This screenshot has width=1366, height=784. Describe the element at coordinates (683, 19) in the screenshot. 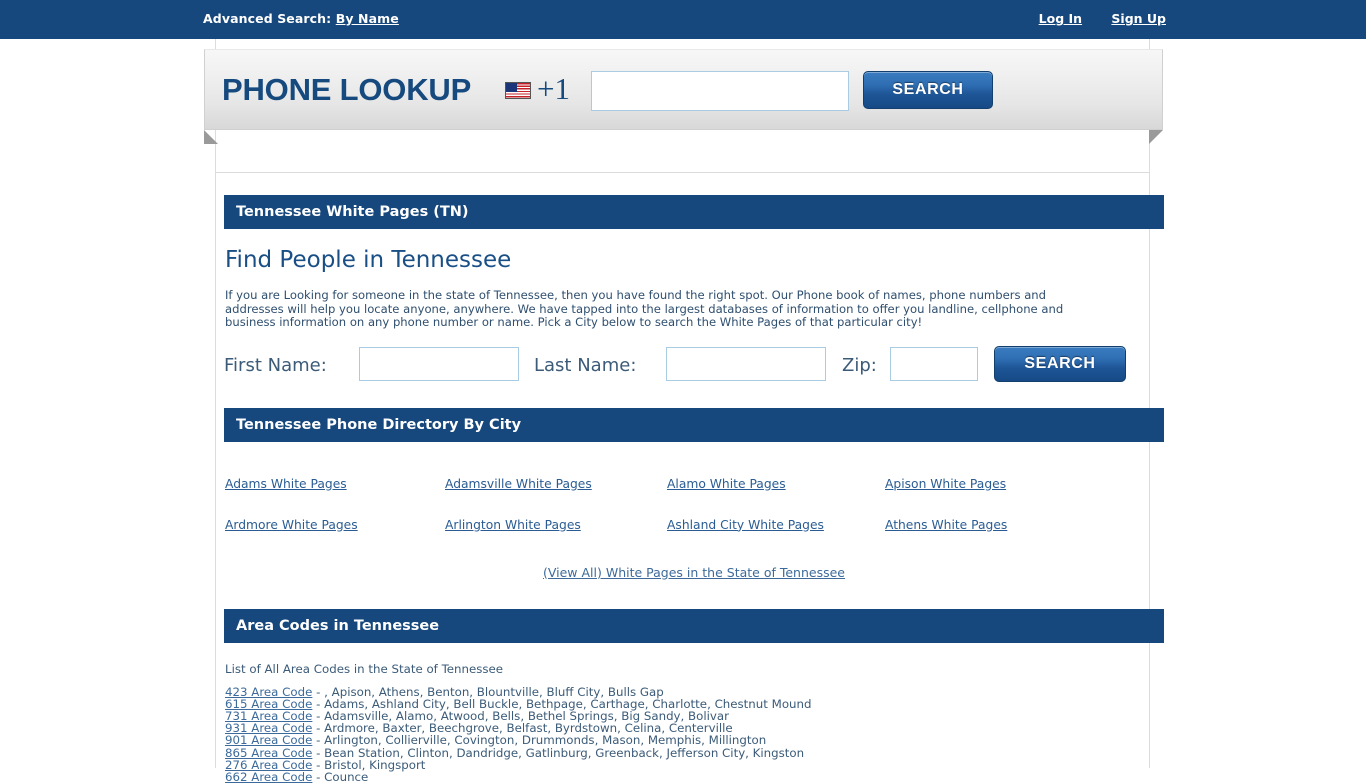

I see `top-utility-bar: Advanced Search: By Name Log In Sign Up` at that location.